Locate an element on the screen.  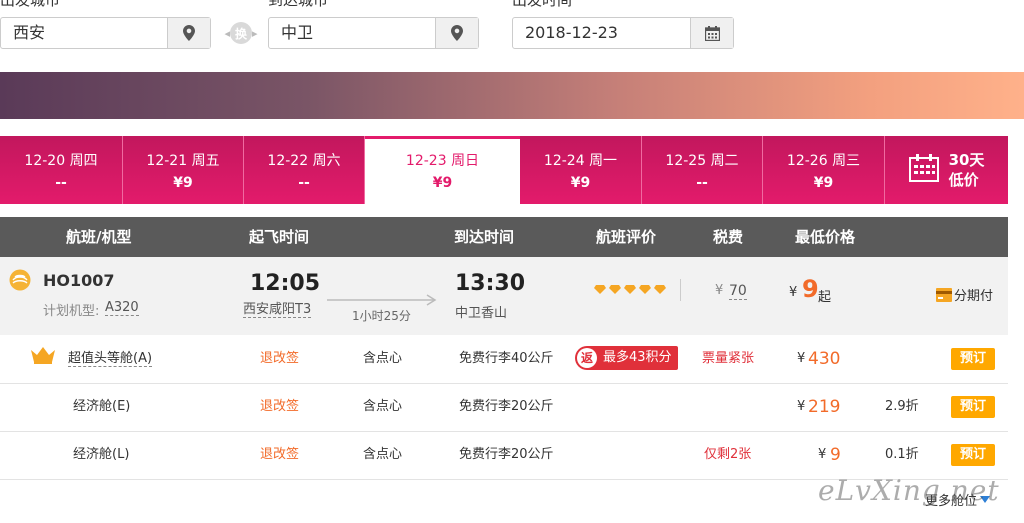
date-tab-12-20: 12-20 周四 -- is located at coordinates (61, 170).